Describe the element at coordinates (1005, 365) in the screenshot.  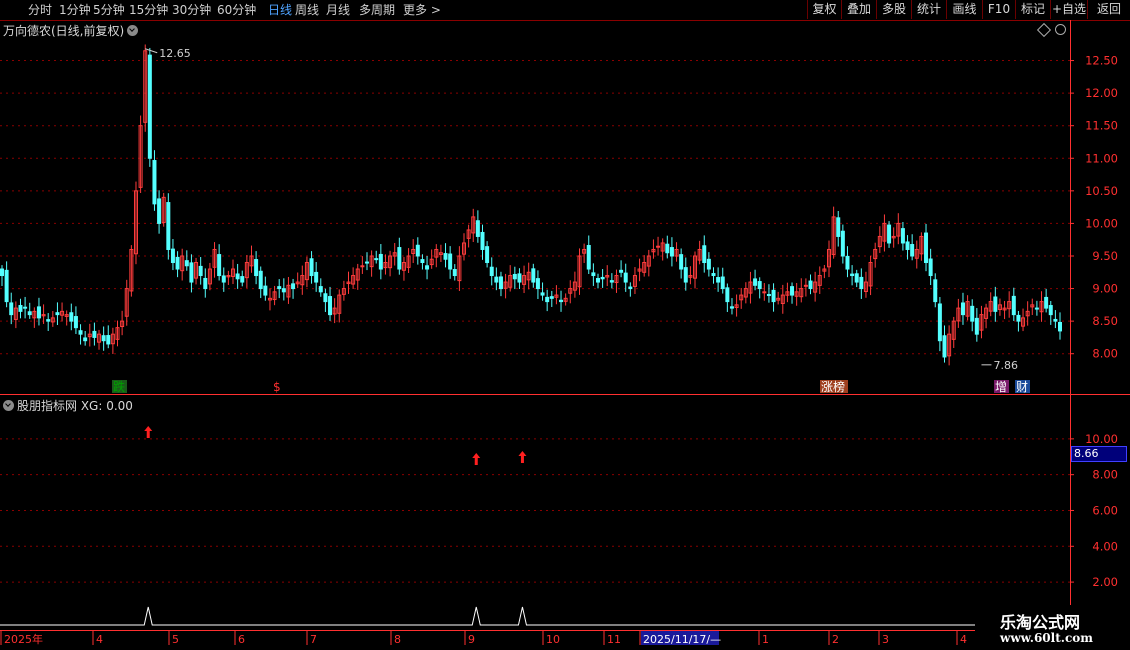
I see `low-label: 7.86` at that location.